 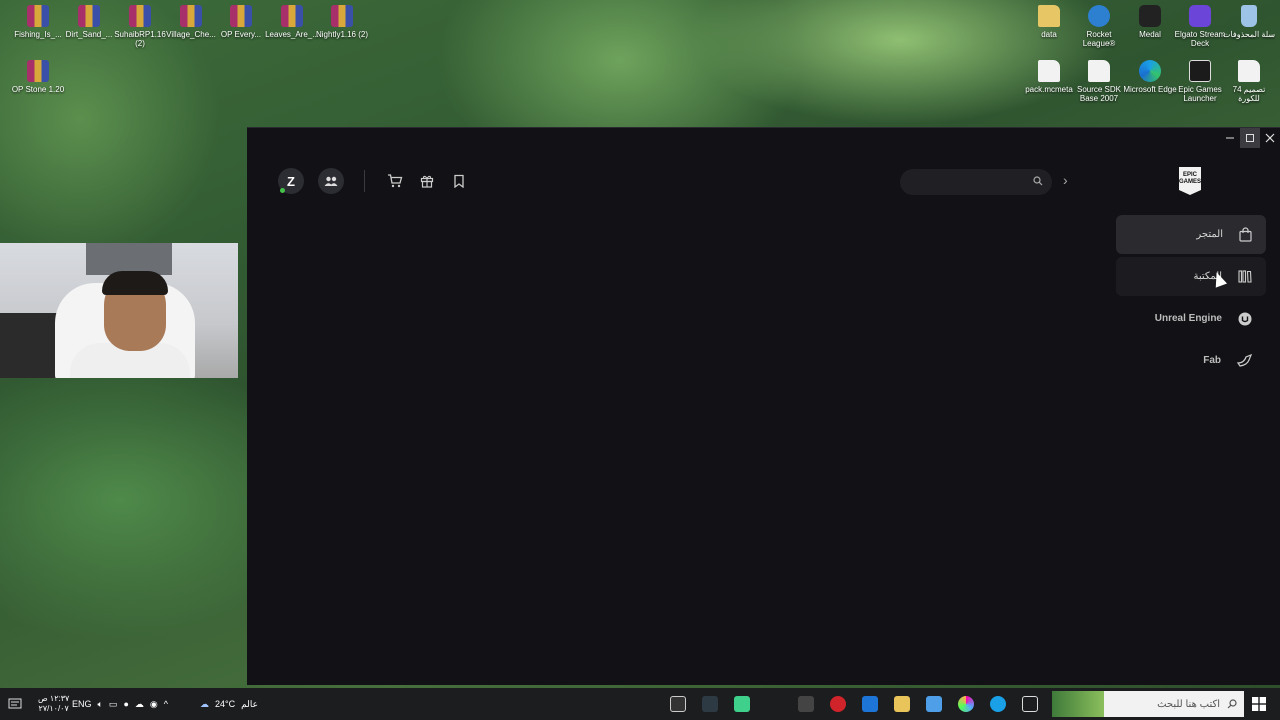 I want to click on search-input, so click(x=960, y=182).